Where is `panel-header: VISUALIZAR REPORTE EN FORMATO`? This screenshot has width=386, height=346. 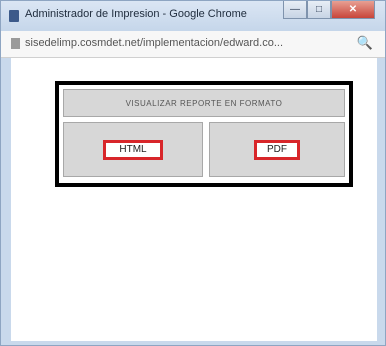 panel-header: VISUALIZAR REPORTE EN FORMATO is located at coordinates (204, 103).